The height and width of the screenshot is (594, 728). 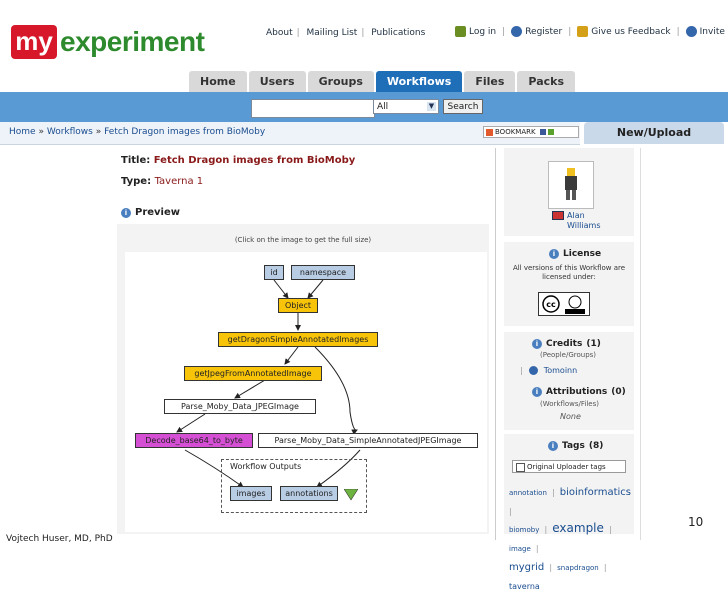 I want to click on author-credit: Vojtech Huser, MD, PhD, so click(x=59, y=539).